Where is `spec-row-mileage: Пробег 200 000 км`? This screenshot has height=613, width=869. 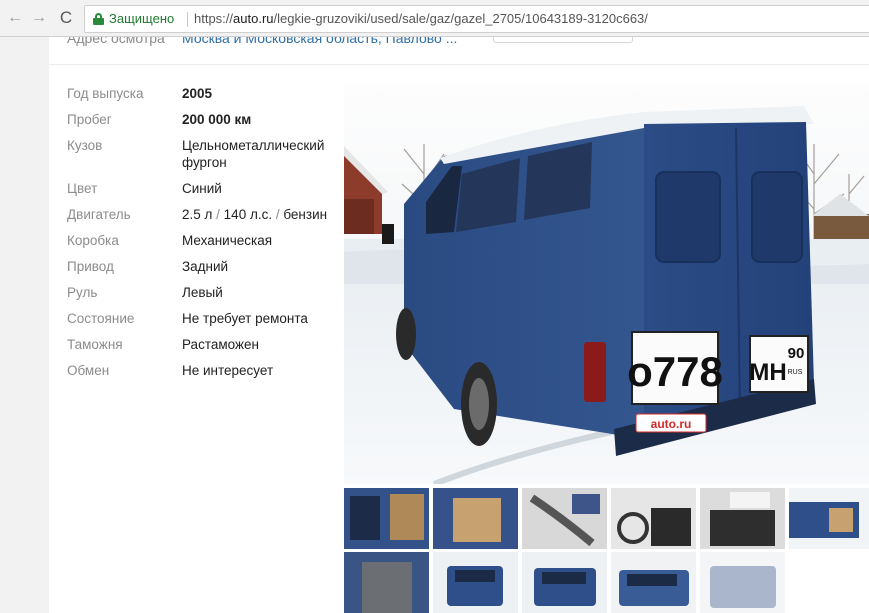 spec-row-mileage: Пробег 200 000 км is located at coordinates (207, 119).